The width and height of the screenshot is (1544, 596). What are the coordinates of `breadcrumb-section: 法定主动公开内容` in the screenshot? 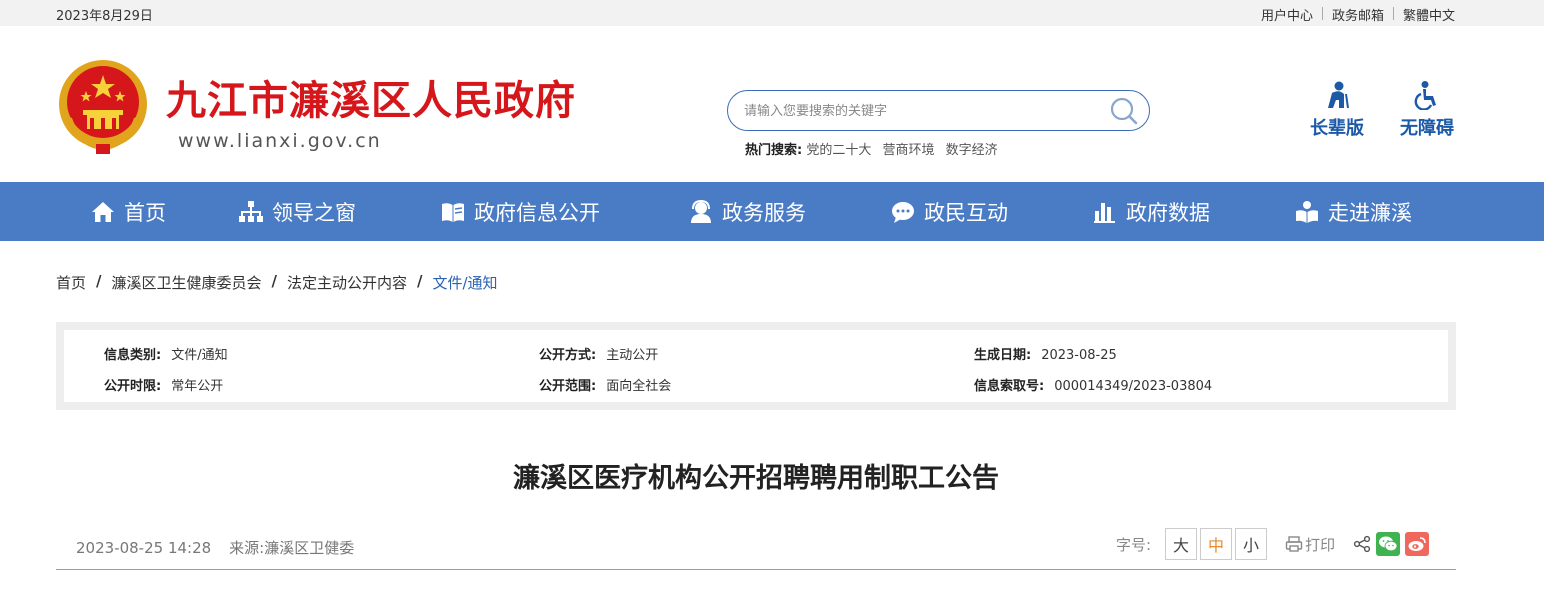 It's located at (347, 282).